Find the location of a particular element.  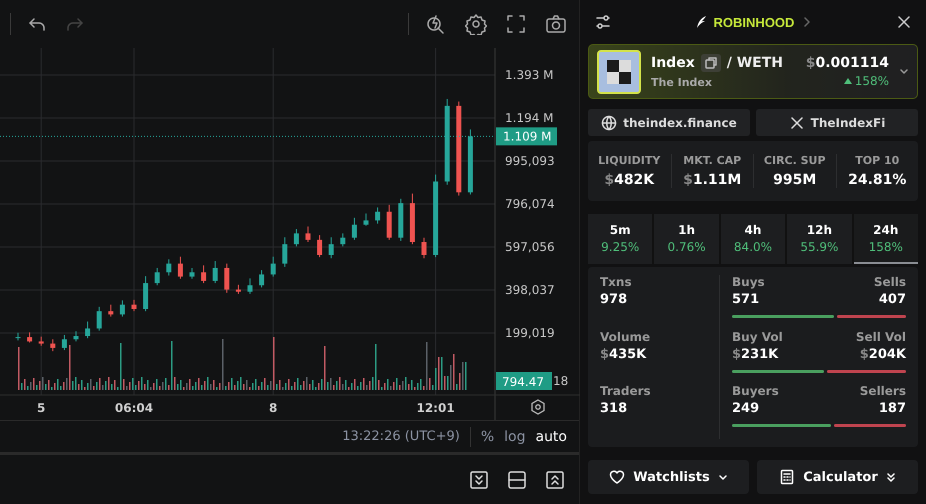

period-tab: 24h 158% is located at coordinates (886, 239).